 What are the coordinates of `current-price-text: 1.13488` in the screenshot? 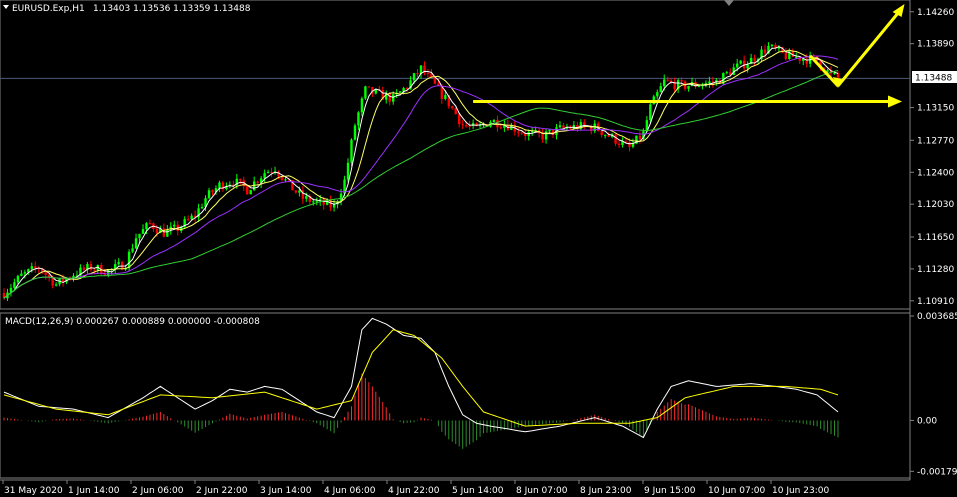 It's located at (933, 79).